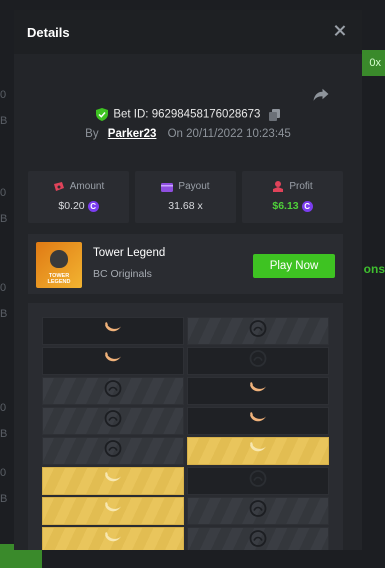  I want to click on close-icon, so click(340, 31).